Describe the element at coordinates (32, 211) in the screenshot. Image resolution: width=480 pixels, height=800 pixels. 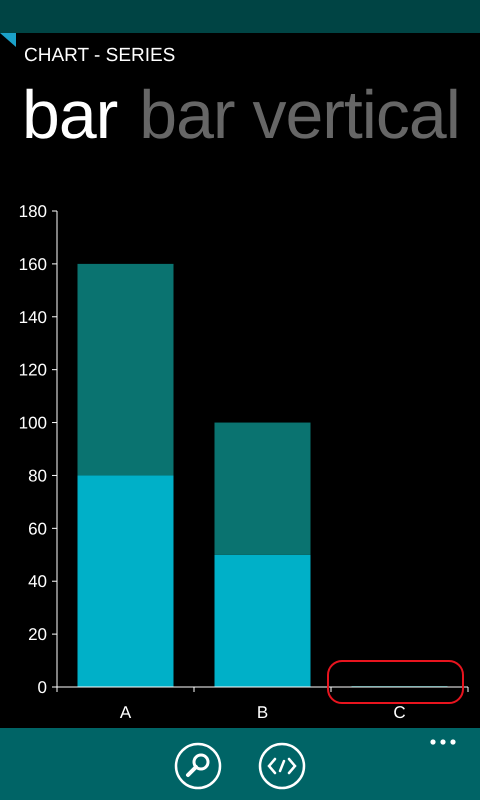
I see `y-tick-label: 180` at that location.